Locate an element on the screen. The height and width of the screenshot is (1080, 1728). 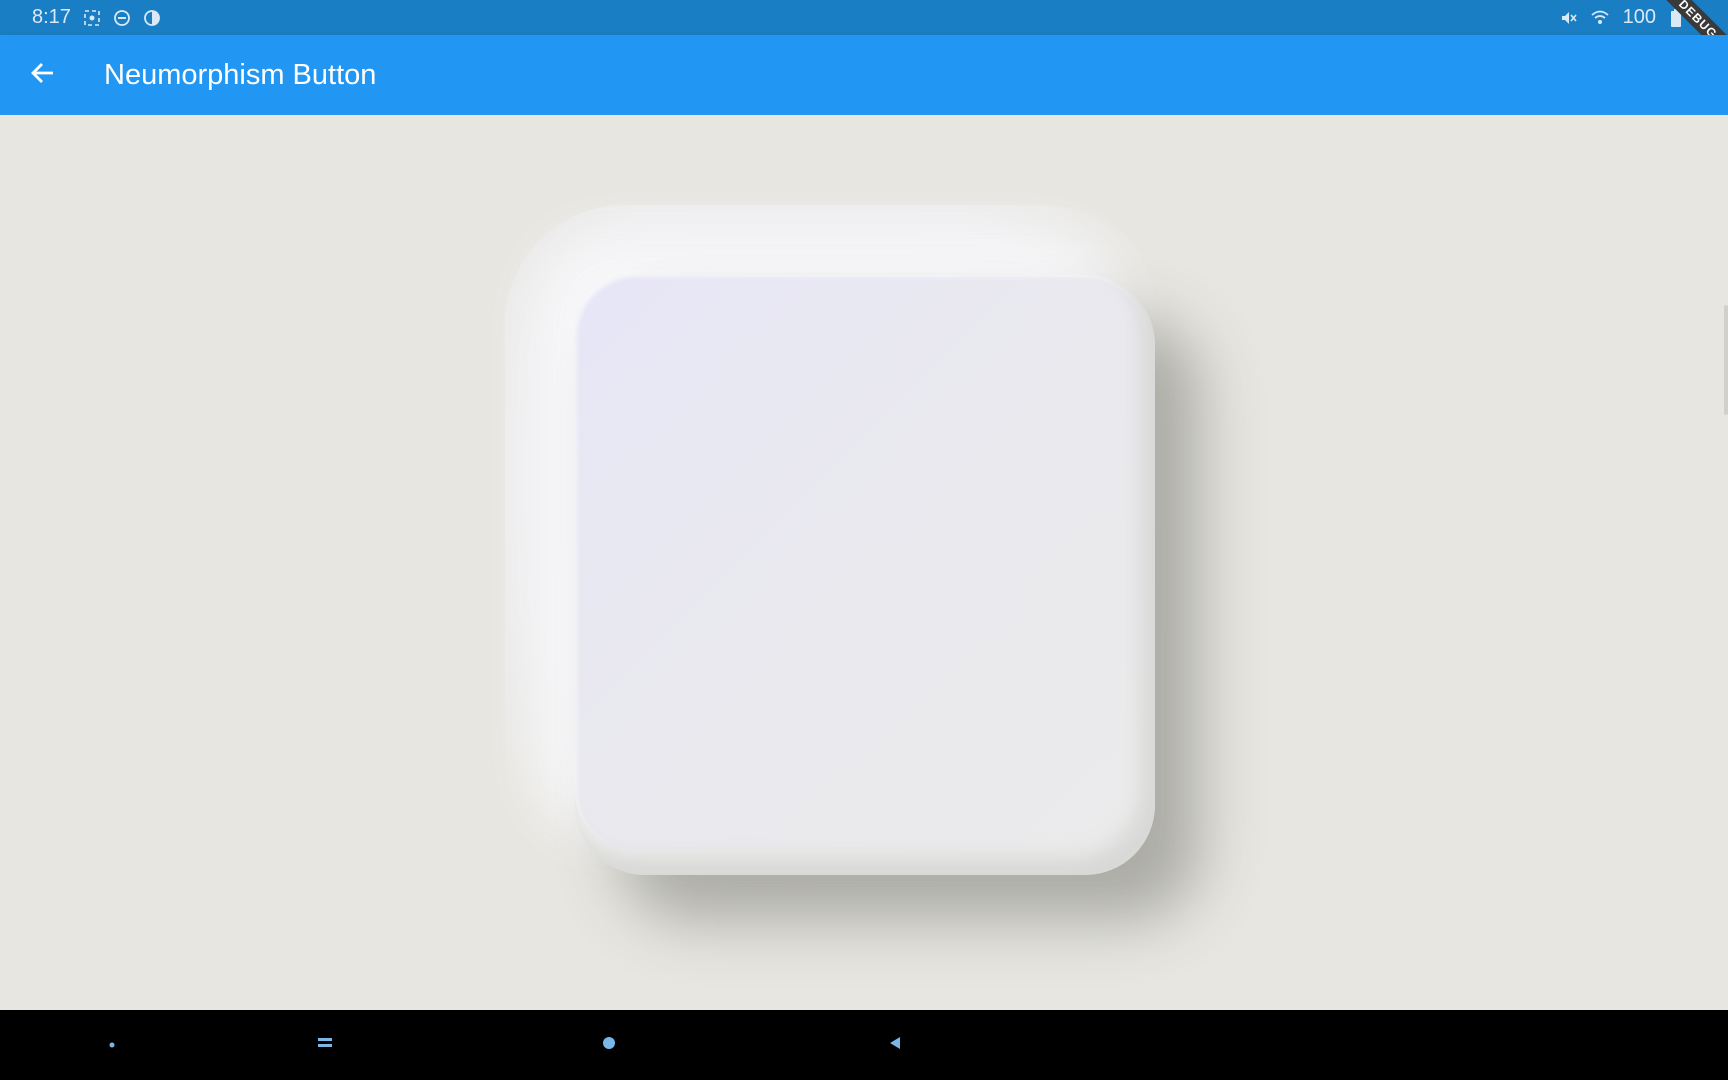
back-button is located at coordinates (42, 75).